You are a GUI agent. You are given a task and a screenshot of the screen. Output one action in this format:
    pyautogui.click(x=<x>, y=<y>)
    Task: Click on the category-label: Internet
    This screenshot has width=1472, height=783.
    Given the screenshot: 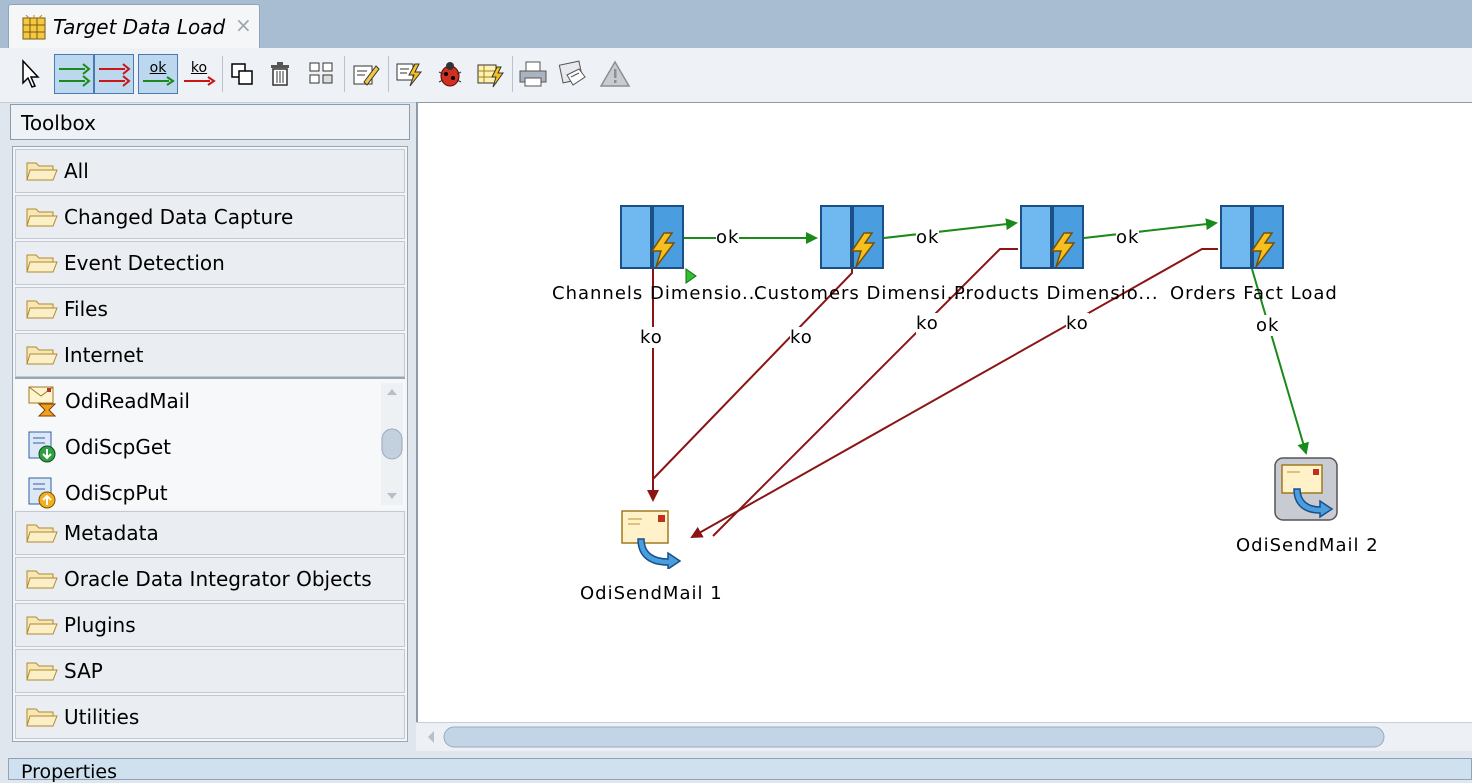 What is the action you would take?
    pyautogui.click(x=104, y=355)
    